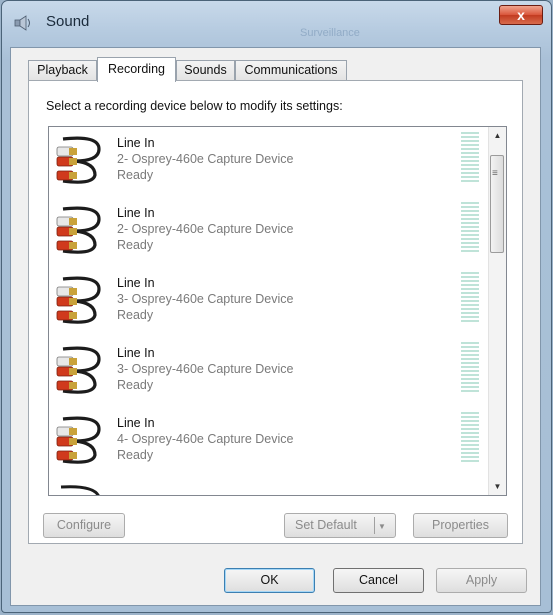 The height and width of the screenshot is (615, 553). I want to click on button-label: Apply, so click(481, 580).